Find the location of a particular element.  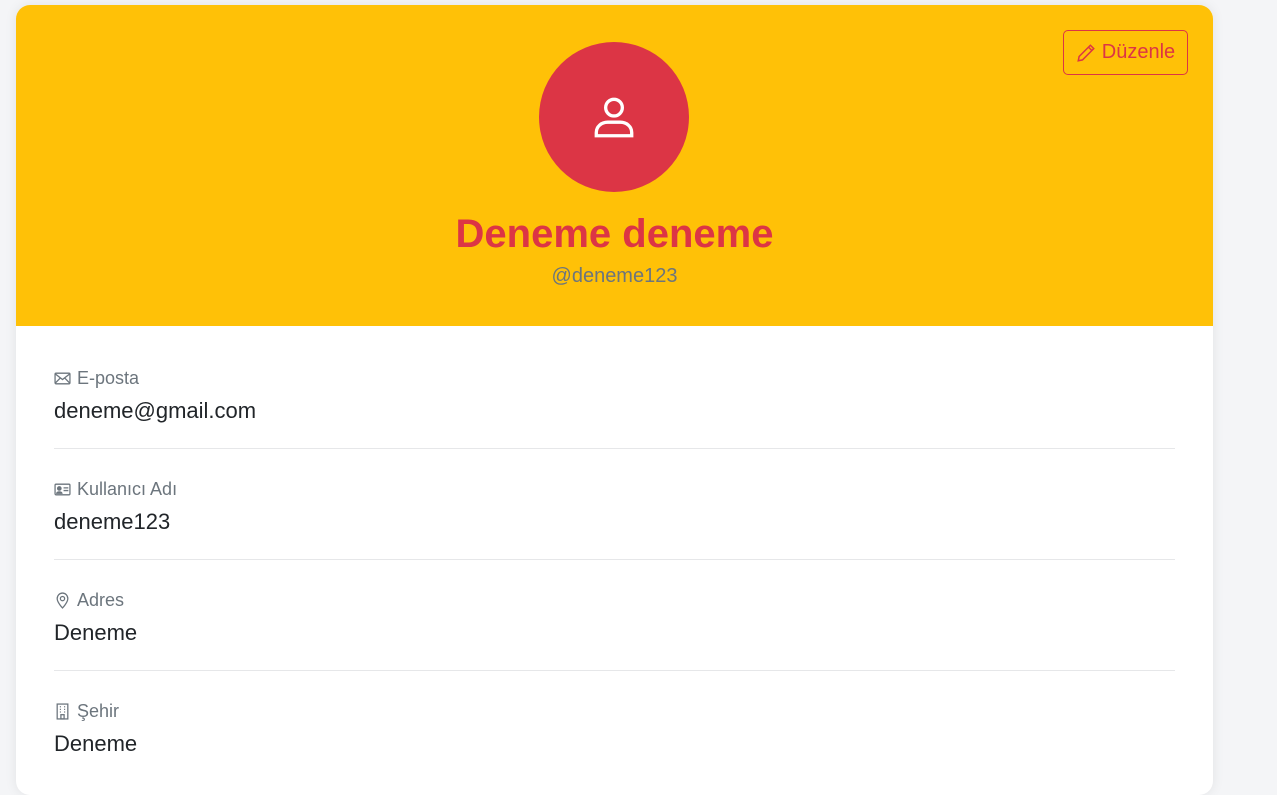

field-city: Şehir Deneme is located at coordinates (614, 726).